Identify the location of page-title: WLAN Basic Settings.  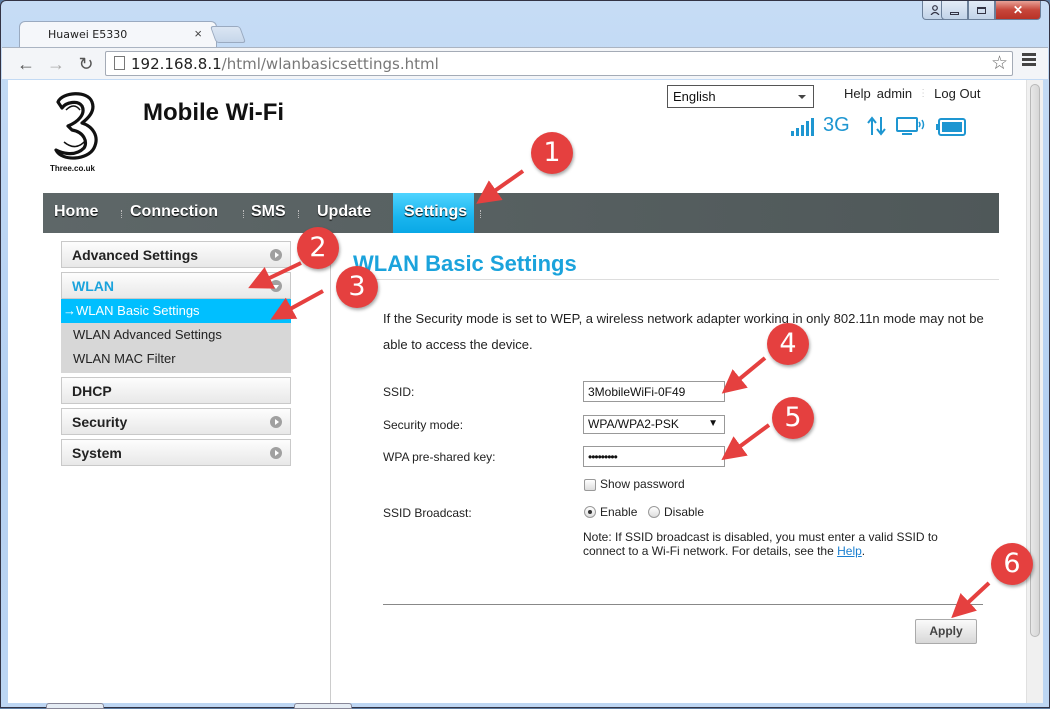
(465, 263).